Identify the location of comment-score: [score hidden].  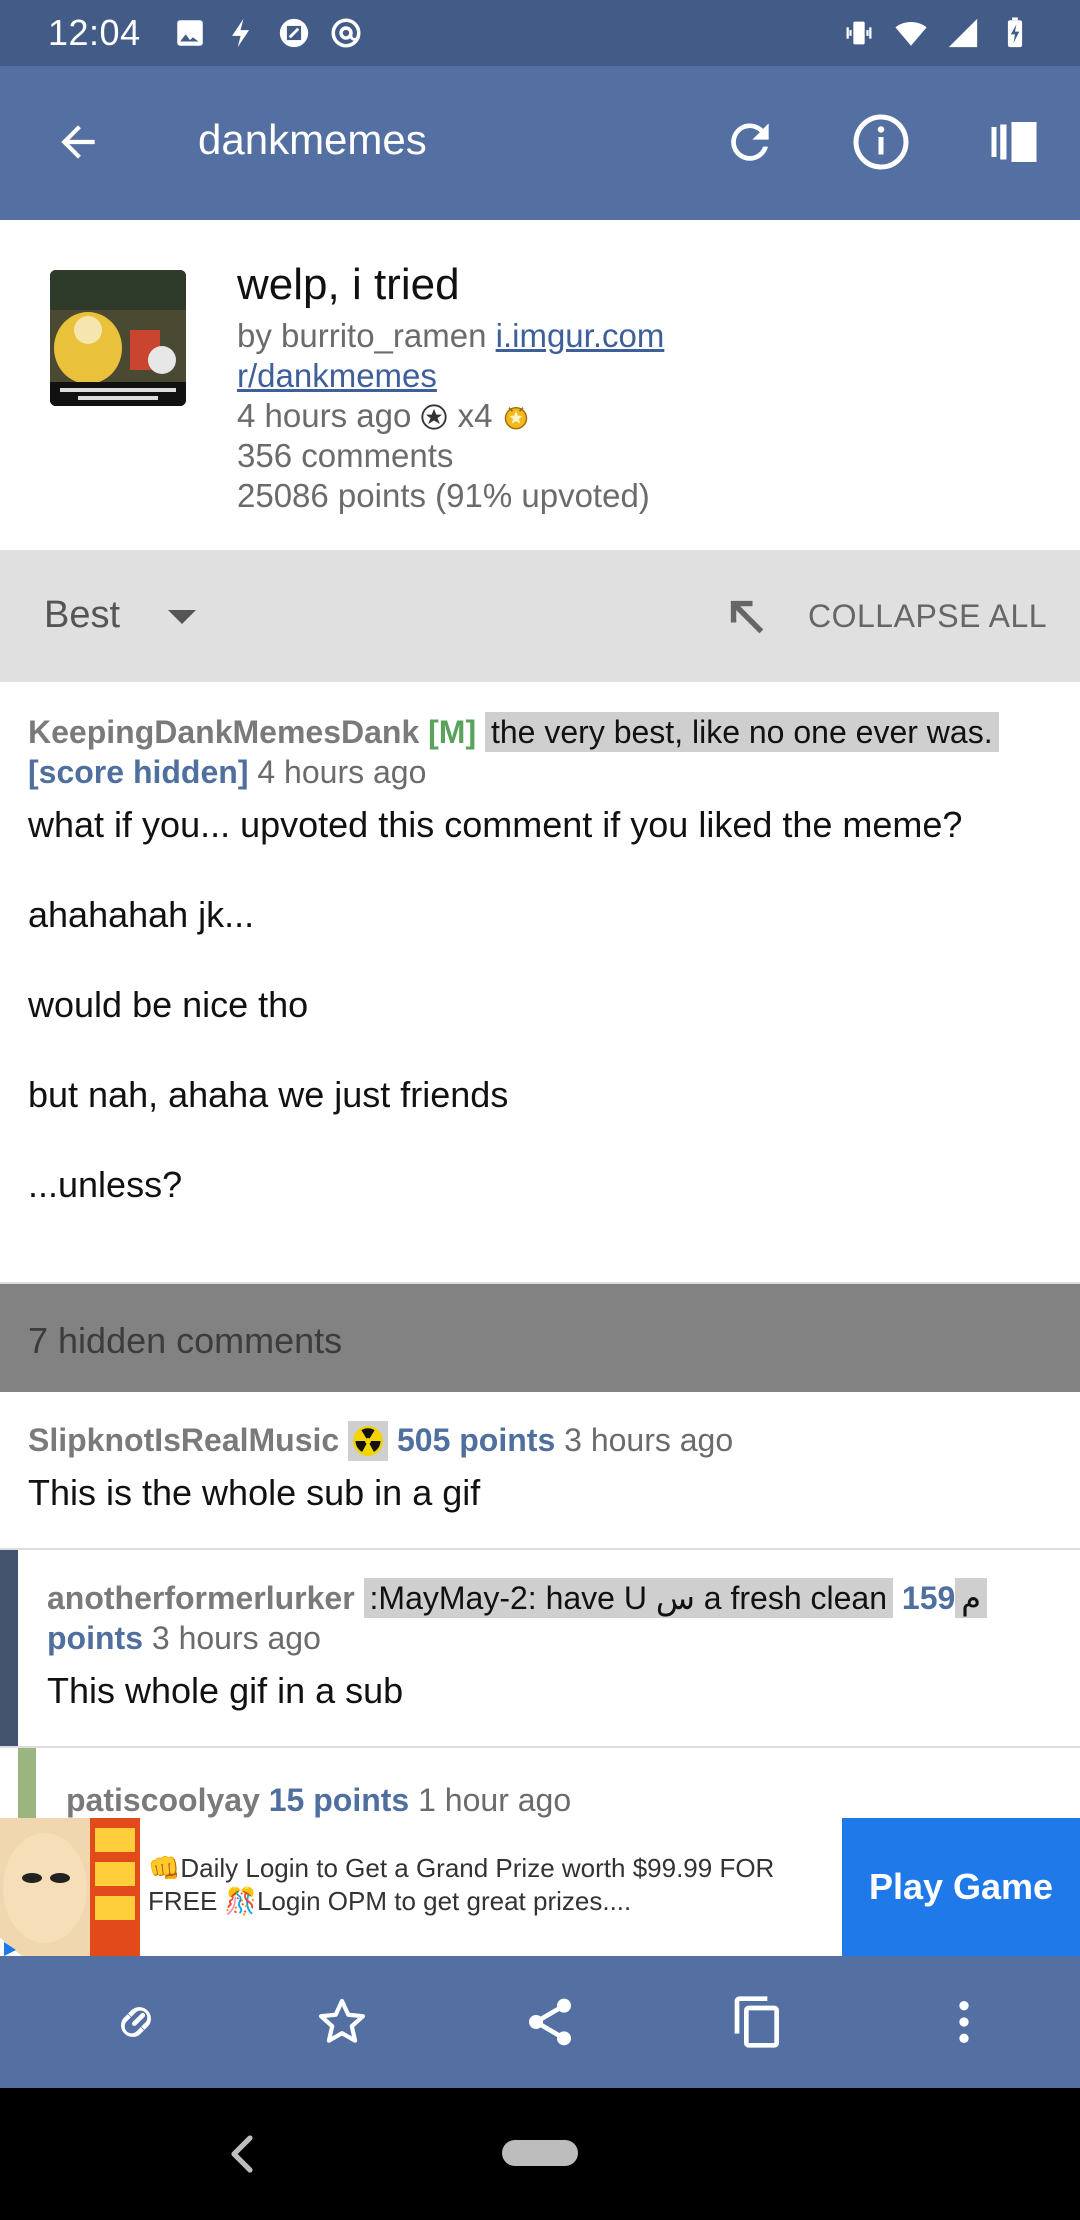
(138, 772).